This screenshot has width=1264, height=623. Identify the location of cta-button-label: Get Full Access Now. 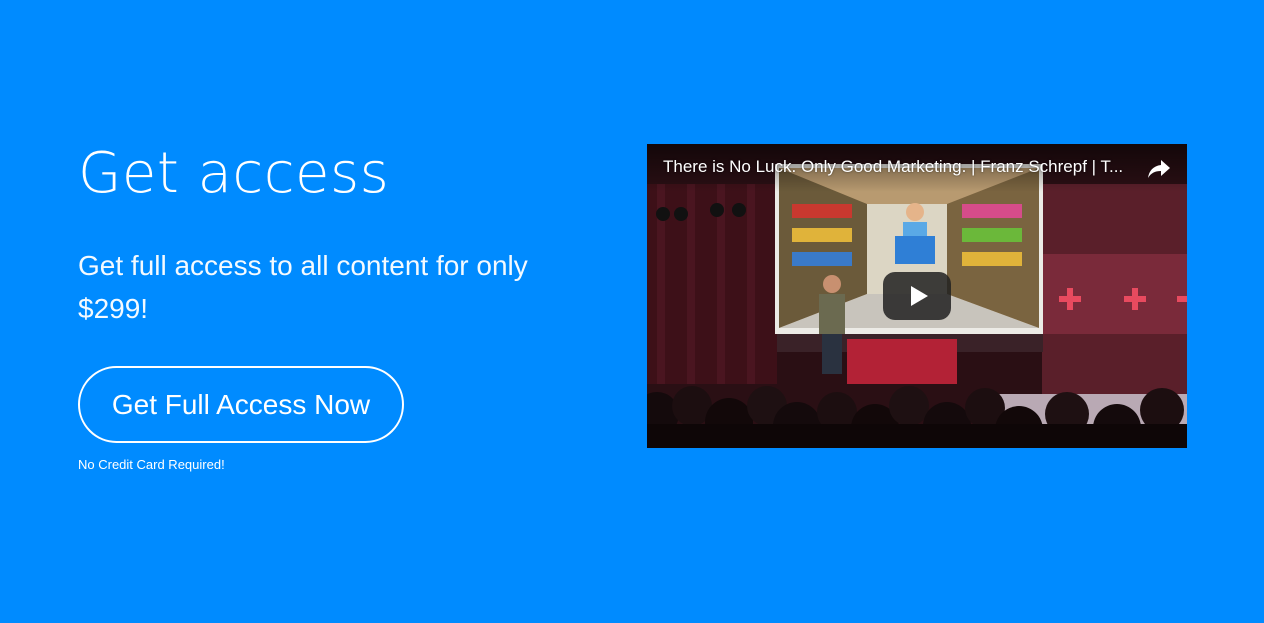
(241, 404).